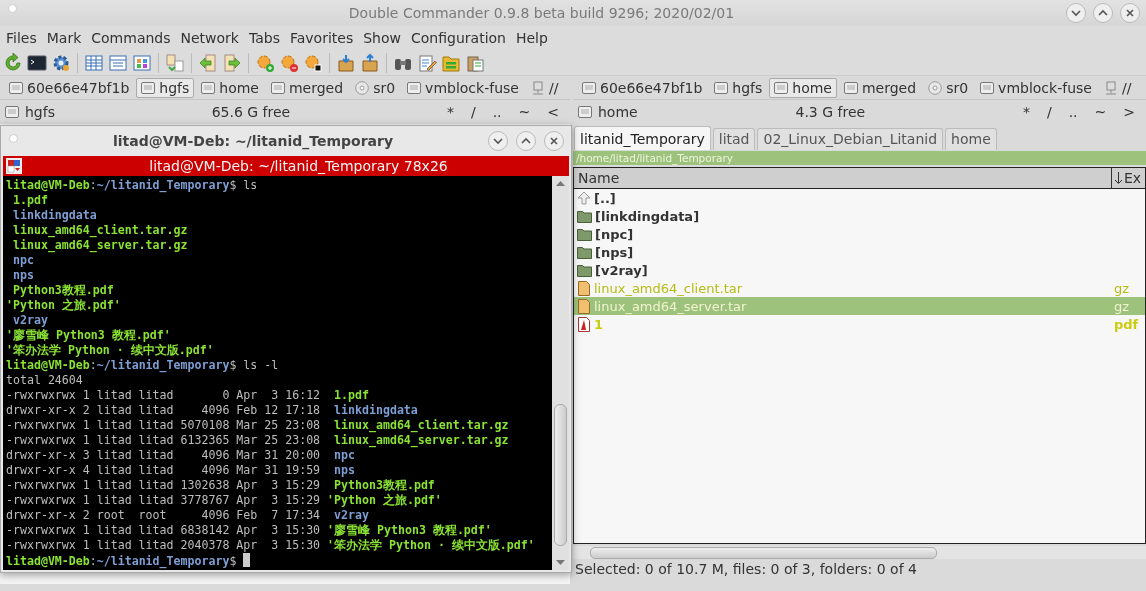 The height and width of the screenshot is (591, 1146). Describe the element at coordinates (532, 38) in the screenshot. I see `menu-item: Help` at that location.